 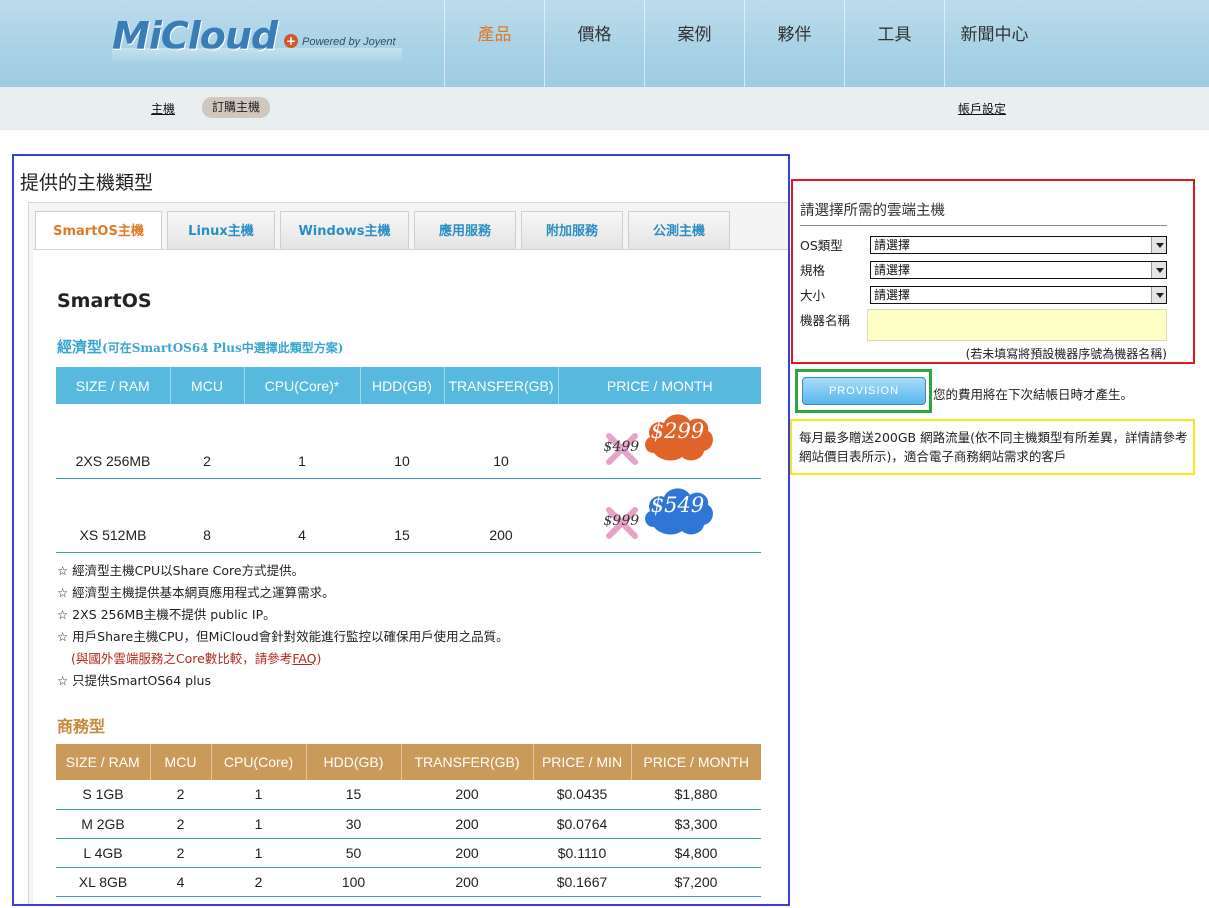 What do you see at coordinates (821, 245) in the screenshot?
I see `os-type-label: OS類型` at bounding box center [821, 245].